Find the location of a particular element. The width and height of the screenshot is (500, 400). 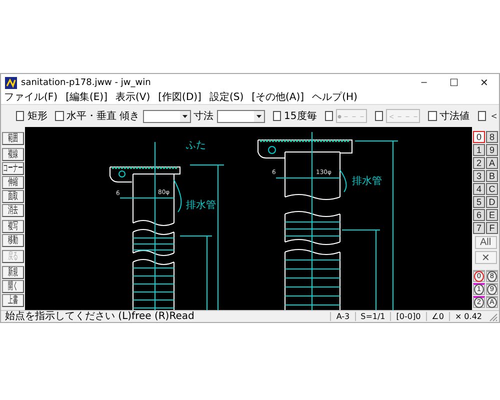

layer-button: E is located at coordinates (492, 215).